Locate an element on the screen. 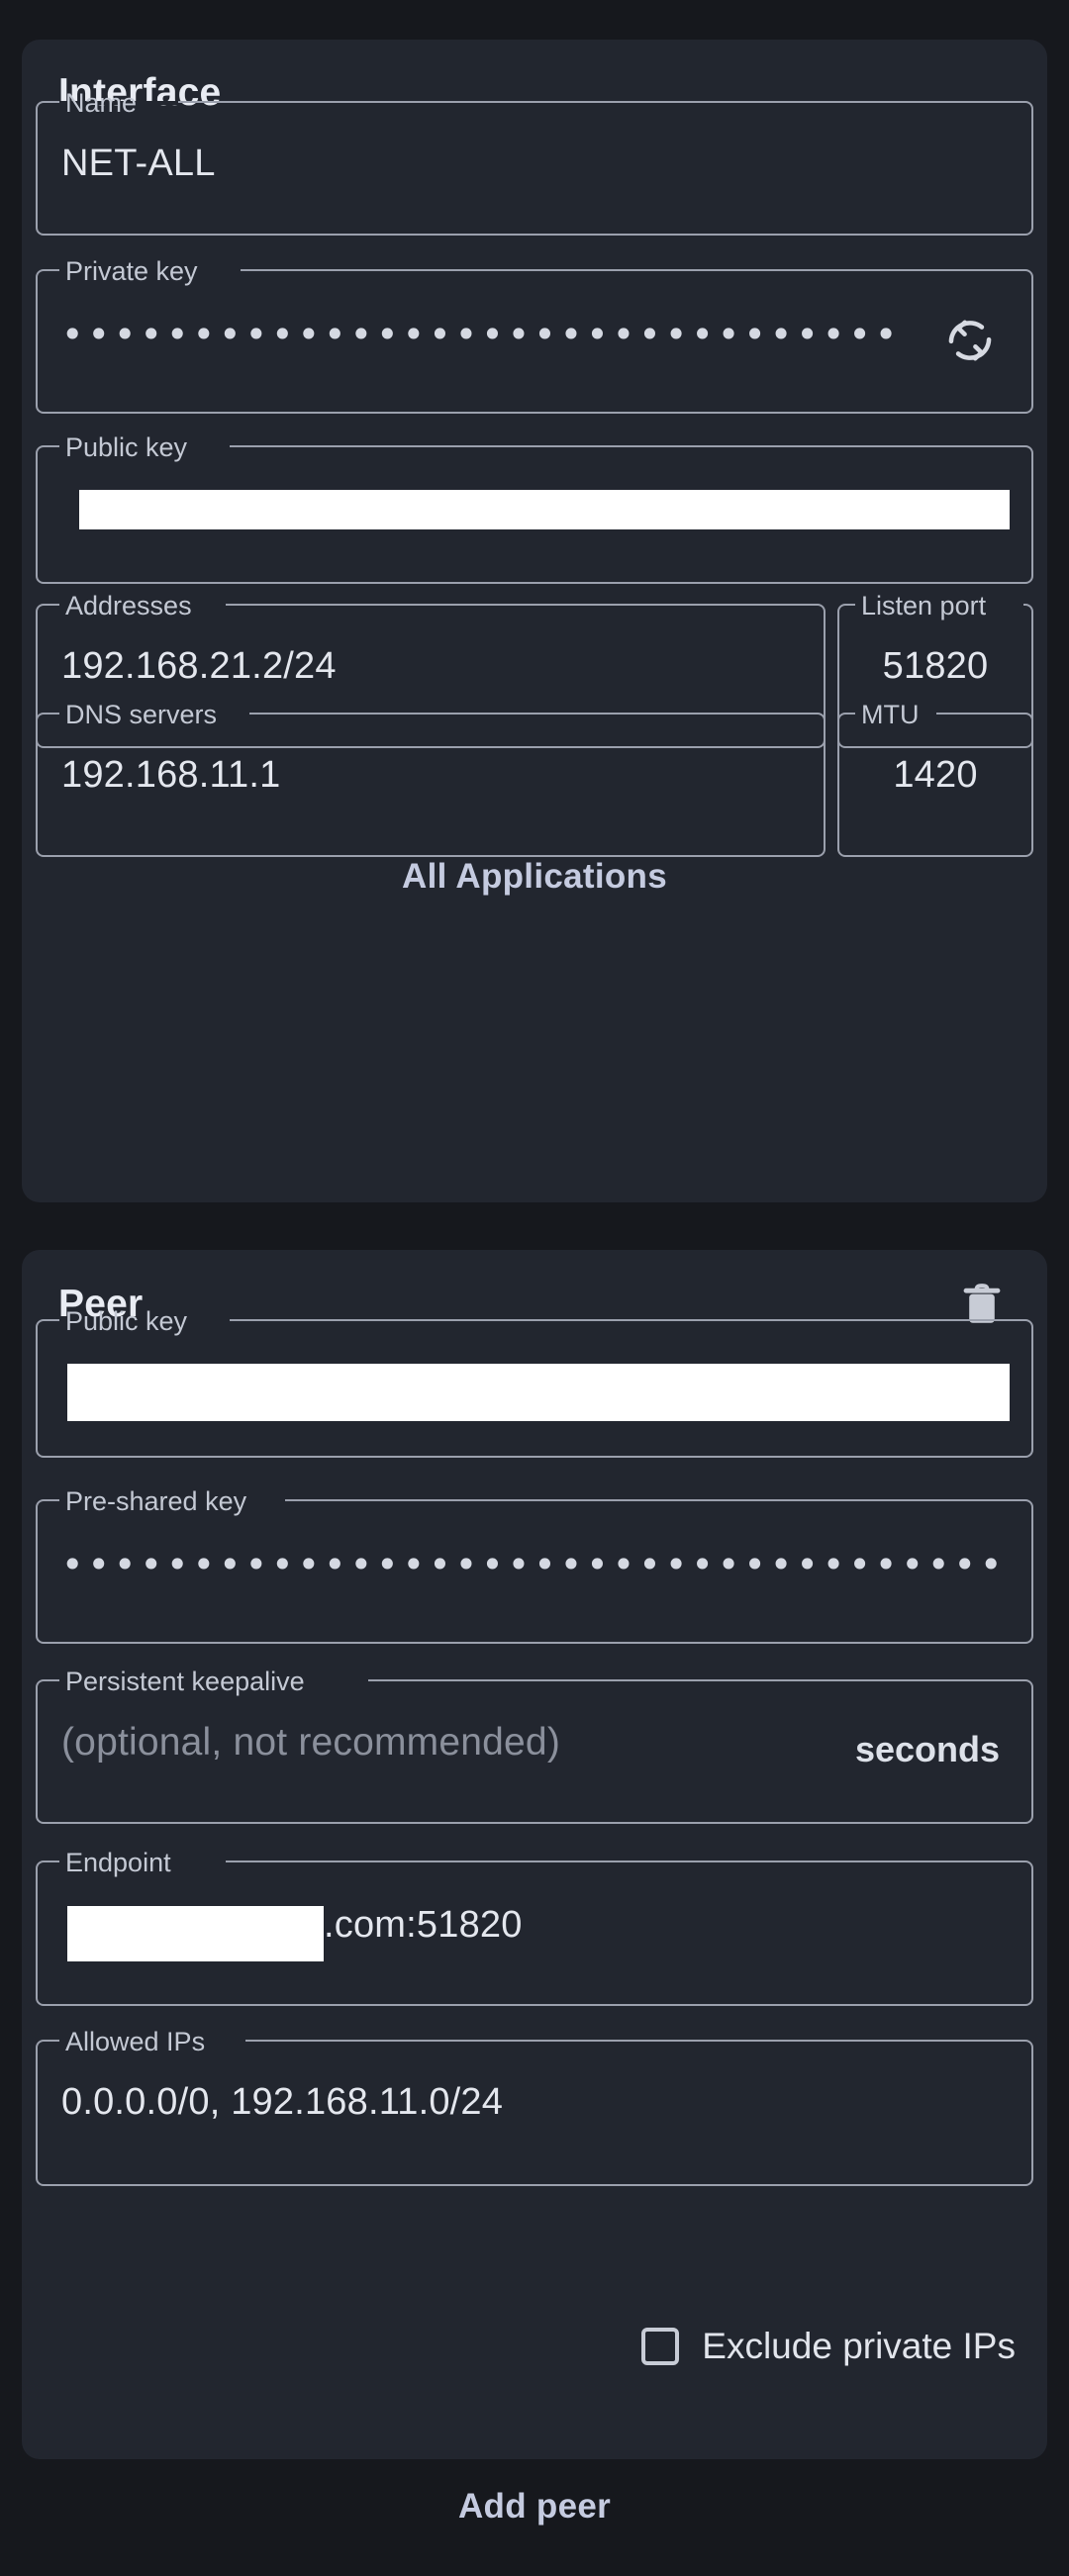 The image size is (1069, 2576). exclude-private-ips-checkbox is located at coordinates (660, 2346).